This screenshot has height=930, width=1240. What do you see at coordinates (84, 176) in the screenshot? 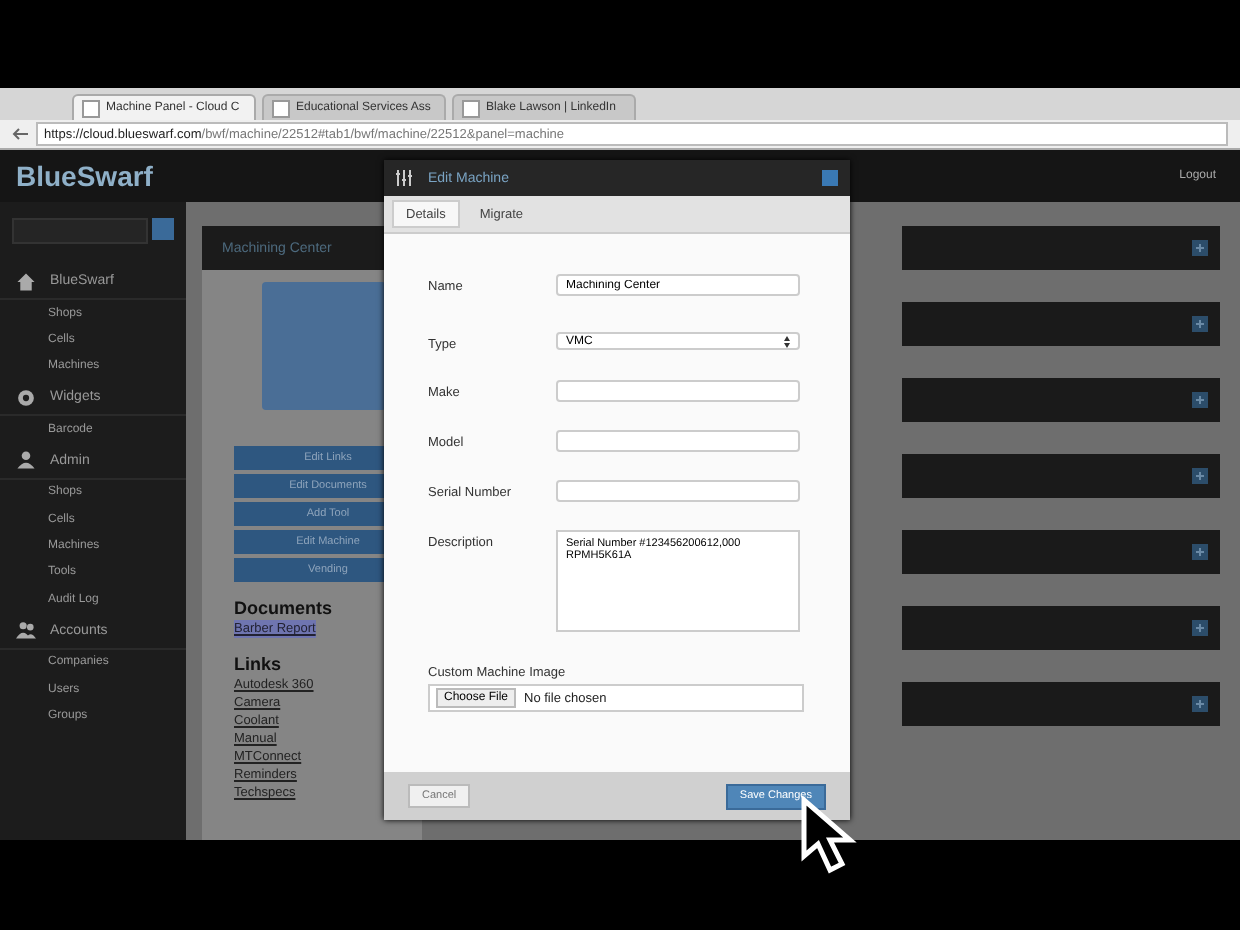
I see `logo: BlueSwarf` at bounding box center [84, 176].